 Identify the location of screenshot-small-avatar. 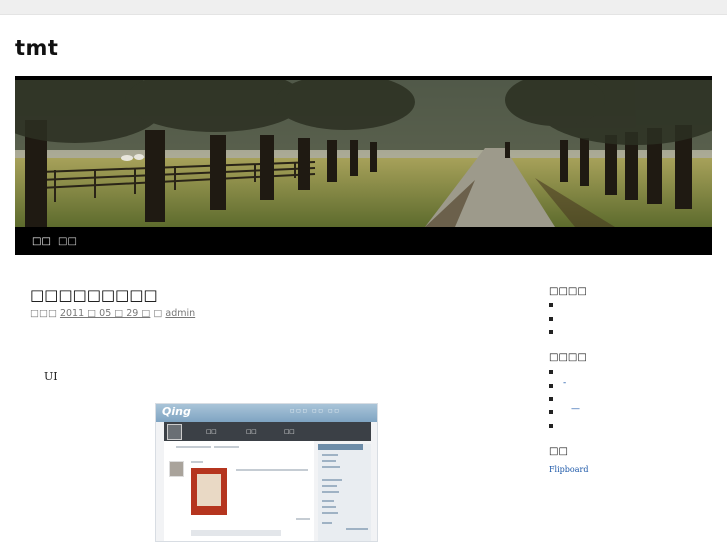
(176, 469).